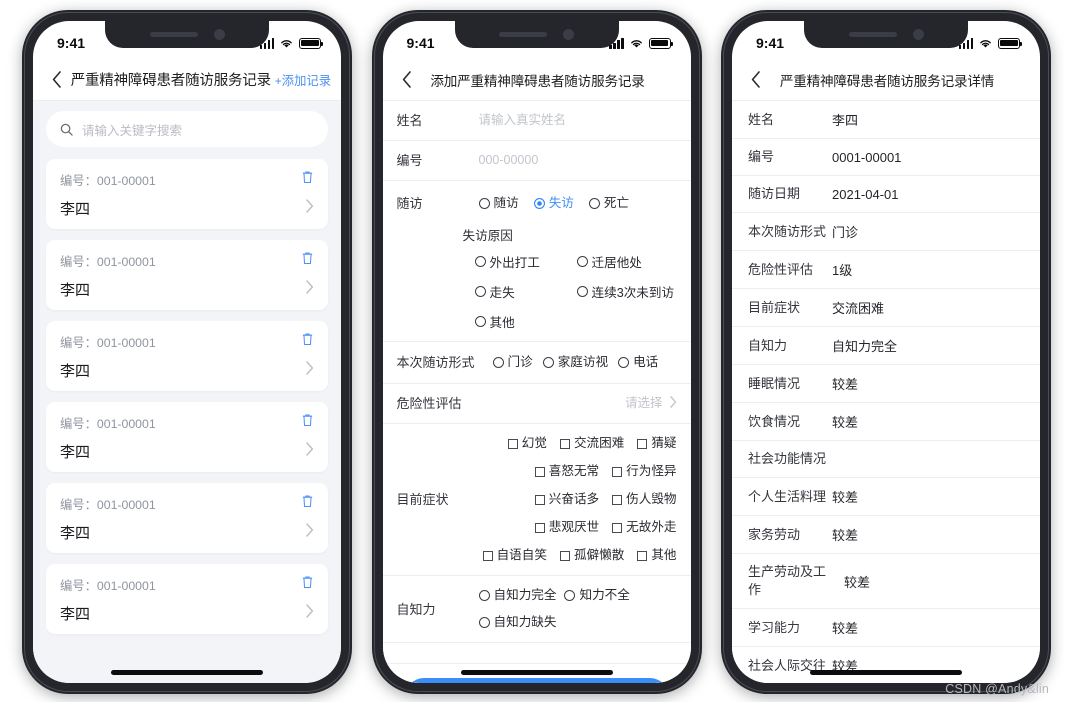 The width and height of the screenshot is (1065, 702). What do you see at coordinates (597, 595) in the screenshot?
I see `radio-option-insight-1: 知力不全` at bounding box center [597, 595].